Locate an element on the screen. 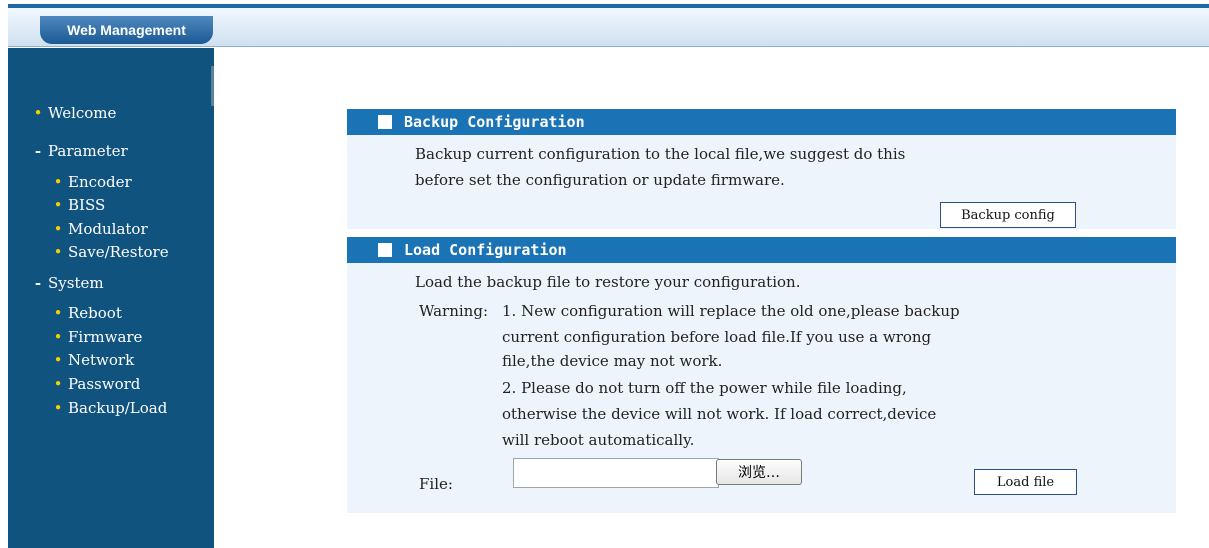  sidebar-item-label: Save/Restore is located at coordinates (118, 252).